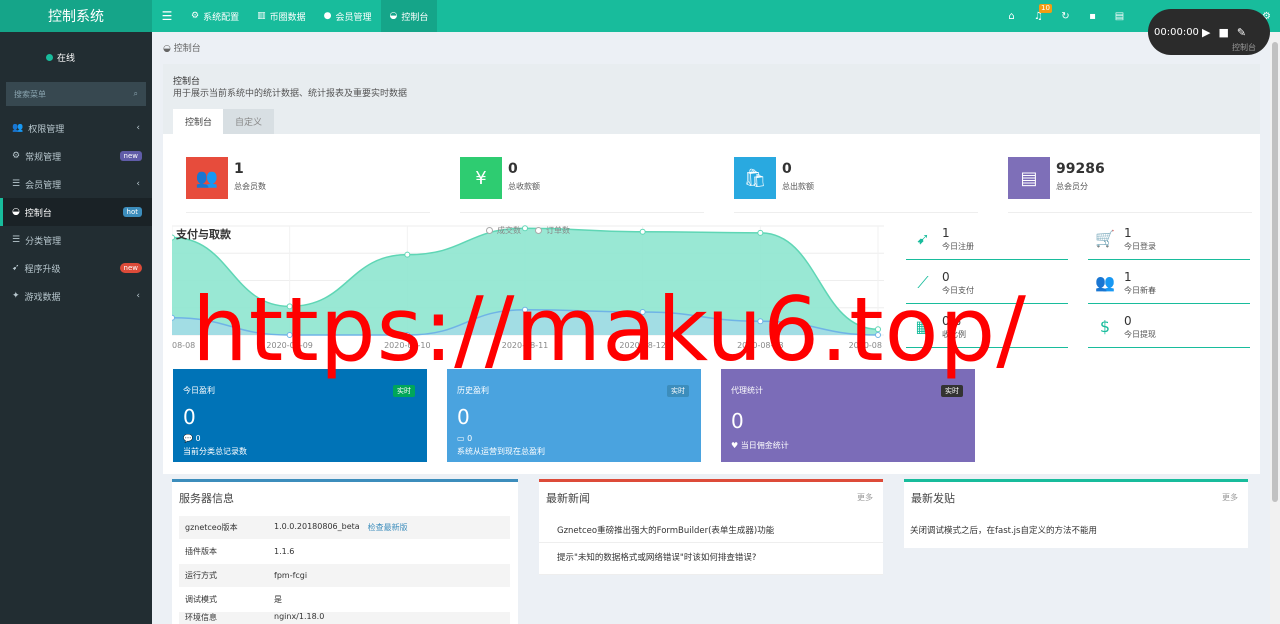 Image resolution: width=1280 pixels, height=624 pixels. I want to click on list-item: 提示"未知的数据格式或网络错误"时该如何排查错误?, so click(656, 557).